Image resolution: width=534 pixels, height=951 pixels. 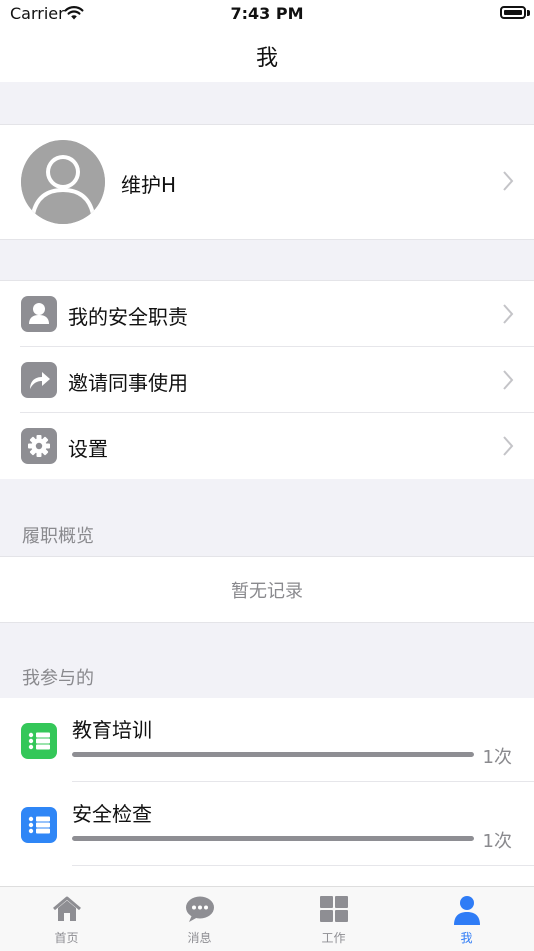 I want to click on tab-label: 首页, so click(x=66, y=938).